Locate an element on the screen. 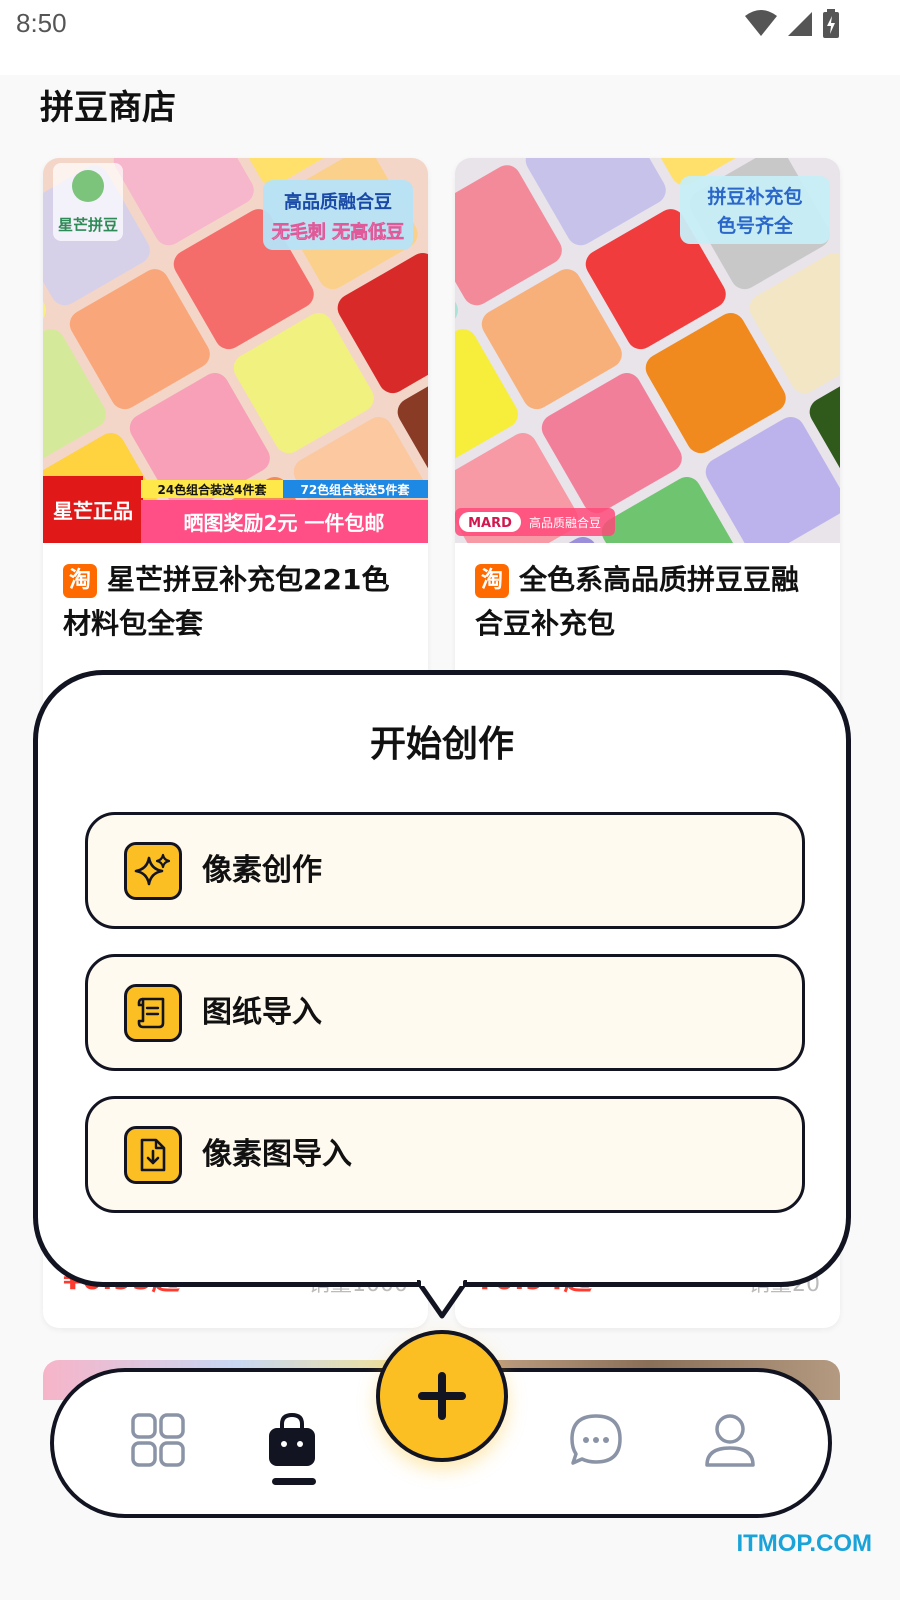 The width and height of the screenshot is (900, 1600). signal-icon is located at coordinates (800, 24).